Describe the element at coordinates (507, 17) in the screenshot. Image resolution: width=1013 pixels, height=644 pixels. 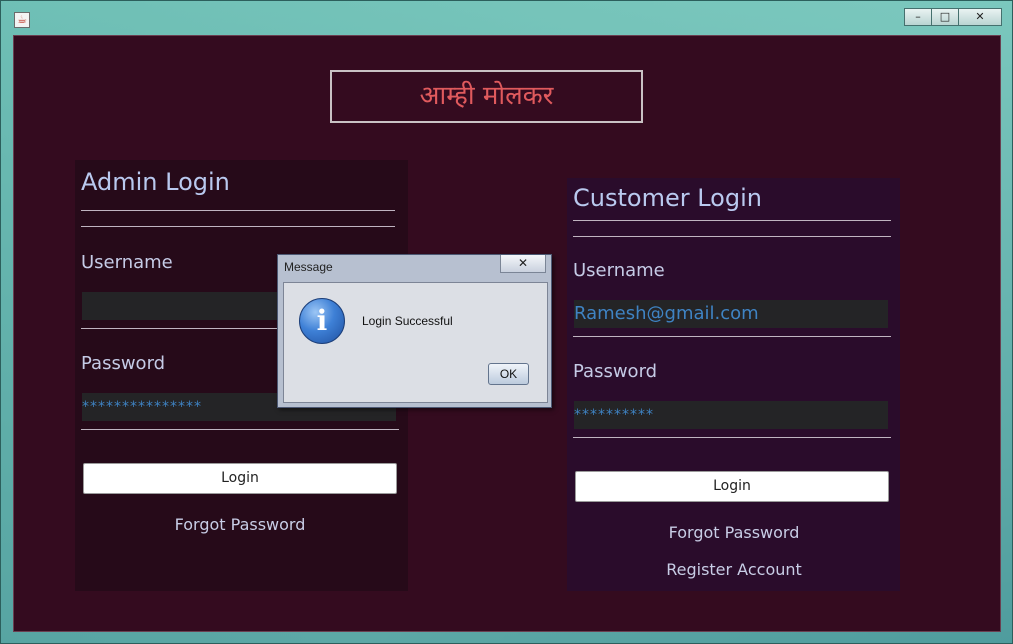
I see `title-bar: ☕ – □ ✕` at that location.